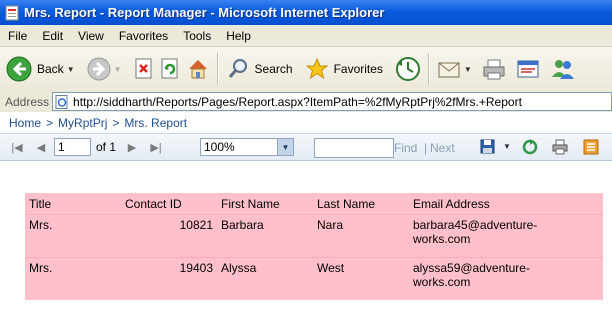 The image size is (612, 320). I want to click on report-toolbar: |◀ ◀ 1 of 1 ▶ ▶| 100% ▼ Find | Next ▼, so click(306, 147).